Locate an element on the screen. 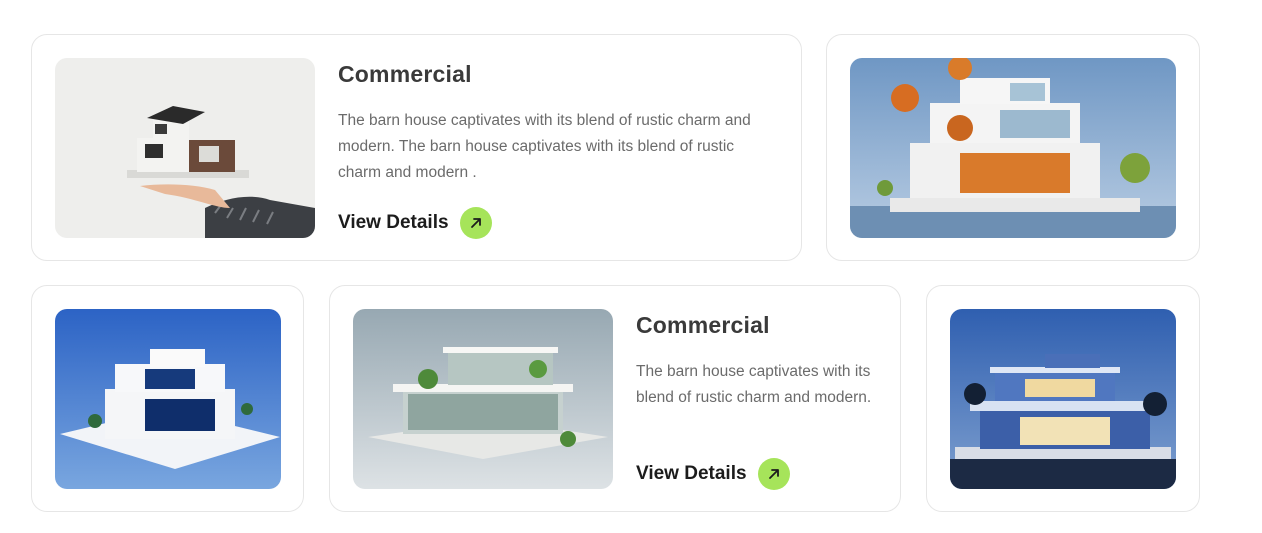 The height and width of the screenshot is (533, 1262). white-modern-house-blue-background-image is located at coordinates (168, 399).